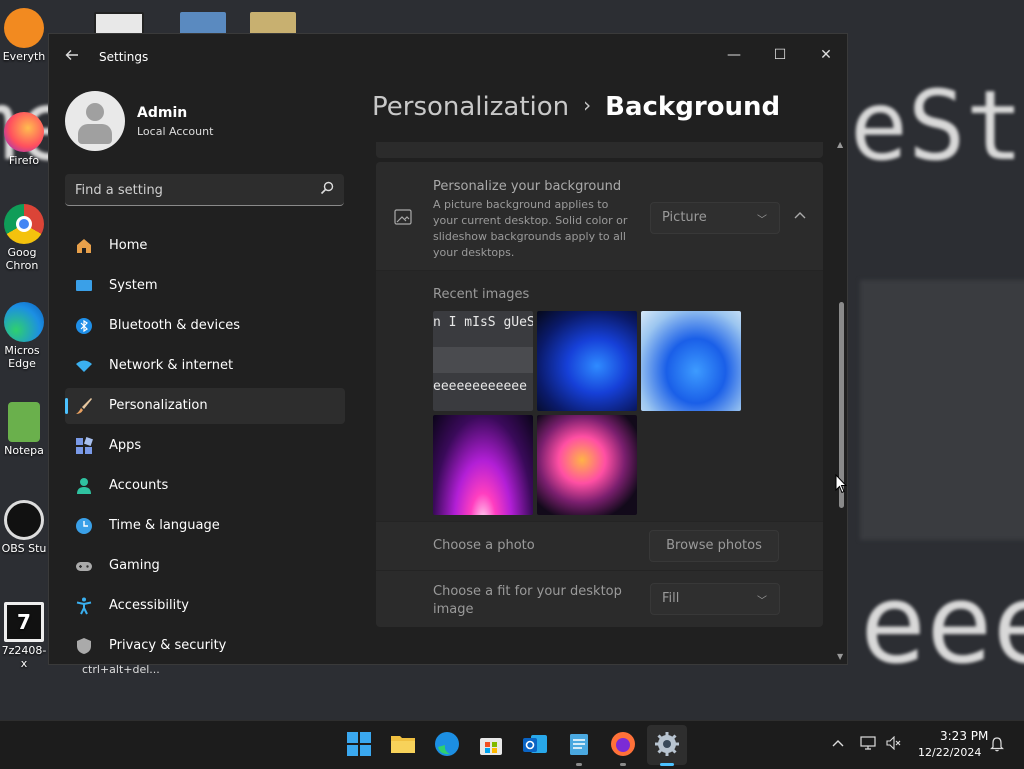 The image size is (1024, 769). What do you see at coordinates (24, 139) in the screenshot?
I see `desktop-icon-firefox: Firefo` at bounding box center [24, 139].